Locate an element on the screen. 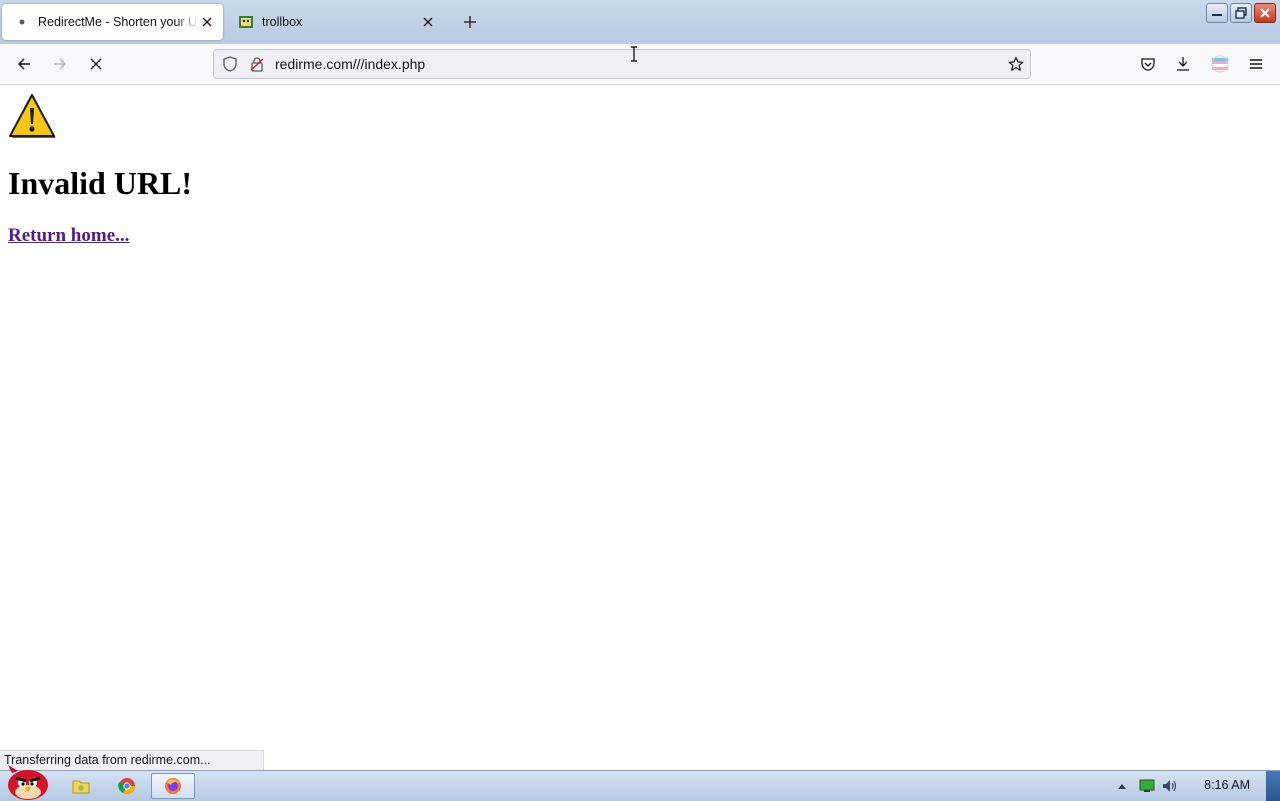 The height and width of the screenshot is (801, 1280). start-button is located at coordinates (27, 782).